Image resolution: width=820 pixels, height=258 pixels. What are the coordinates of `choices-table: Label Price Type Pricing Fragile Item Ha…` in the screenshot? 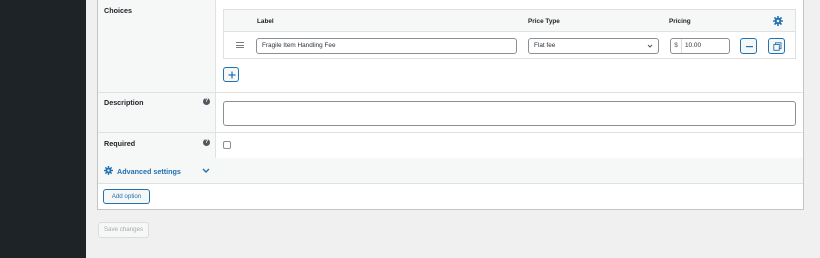 It's located at (509, 34).